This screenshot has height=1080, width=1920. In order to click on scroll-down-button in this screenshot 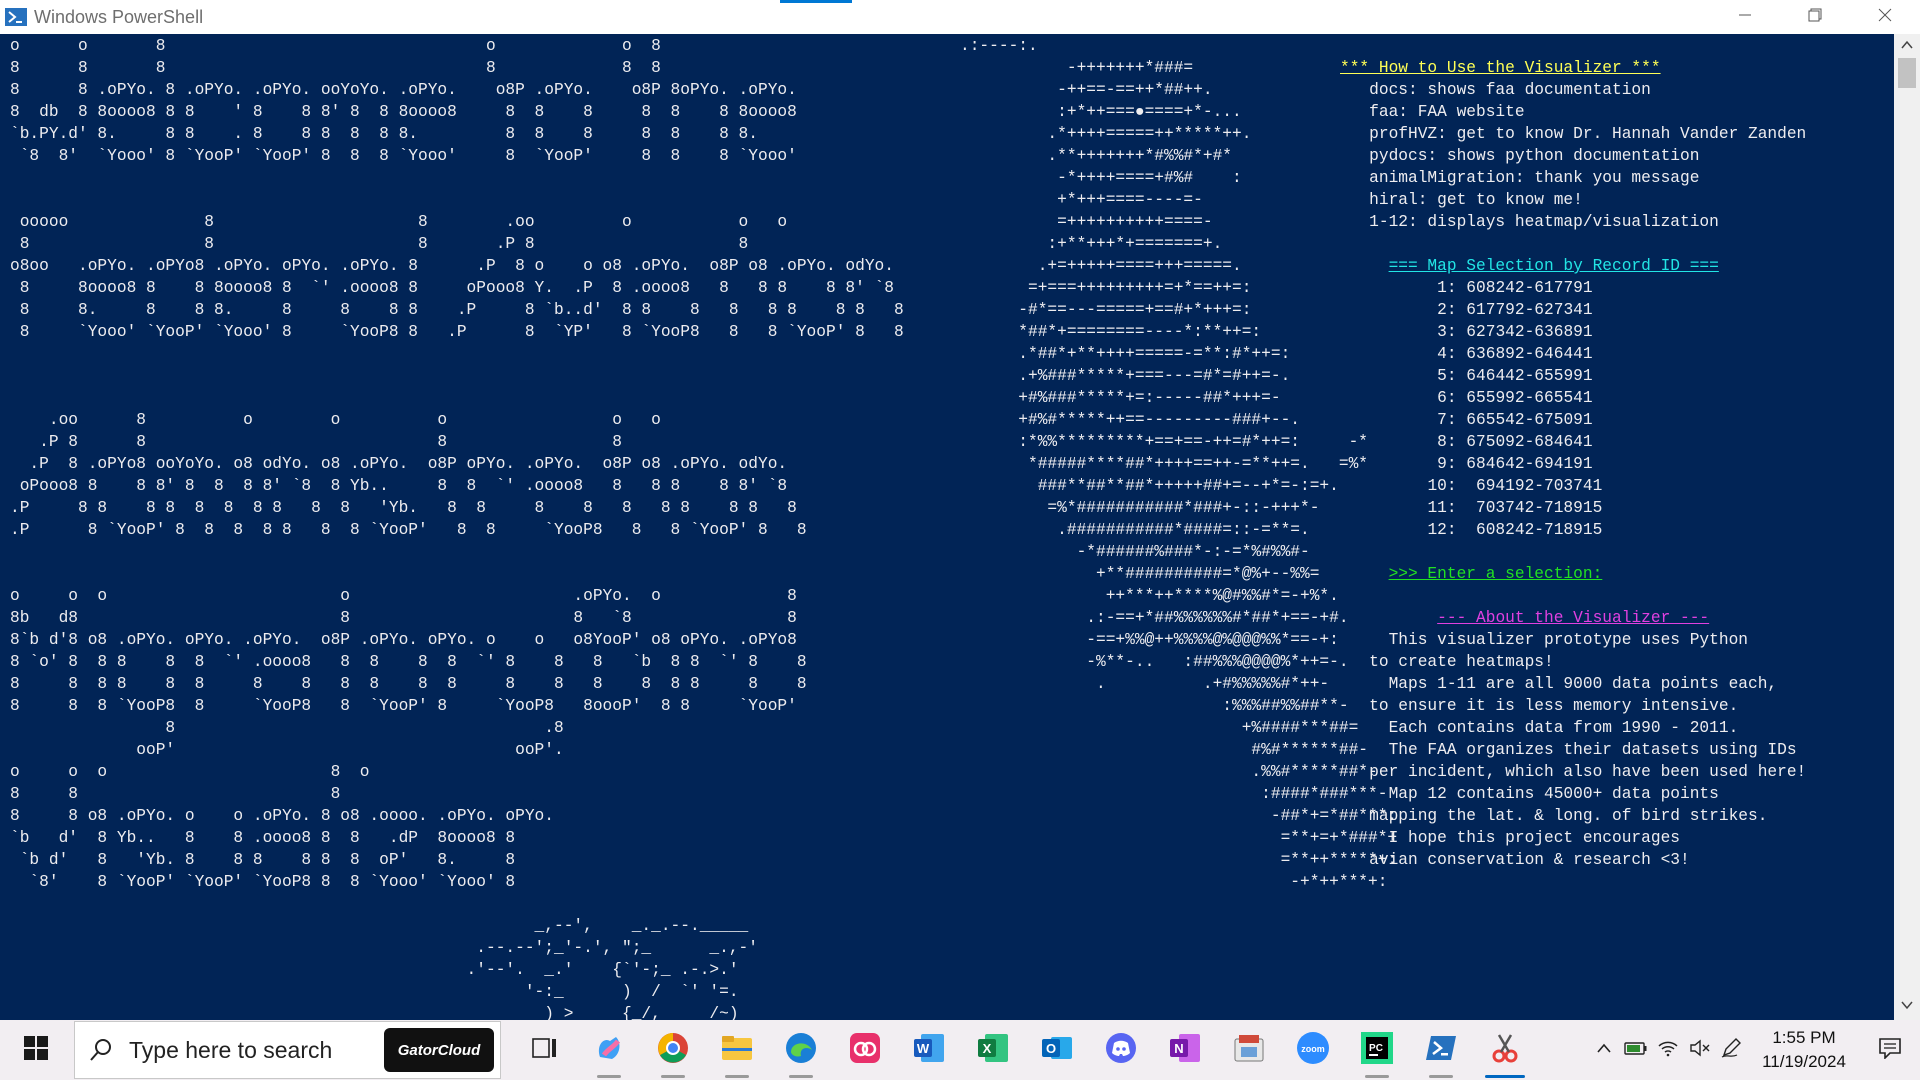, I will do `click(1907, 1007)`.